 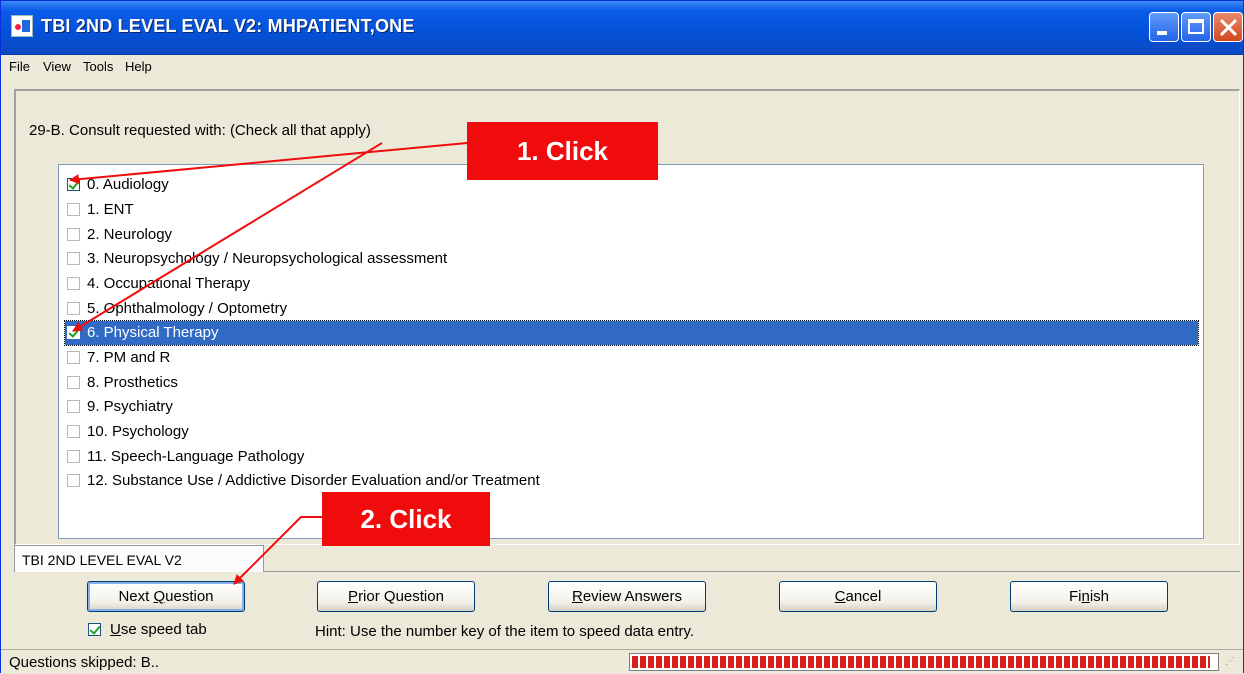 What do you see at coordinates (130, 406) in the screenshot?
I see `list-item-label: 9. Psychiatry` at bounding box center [130, 406].